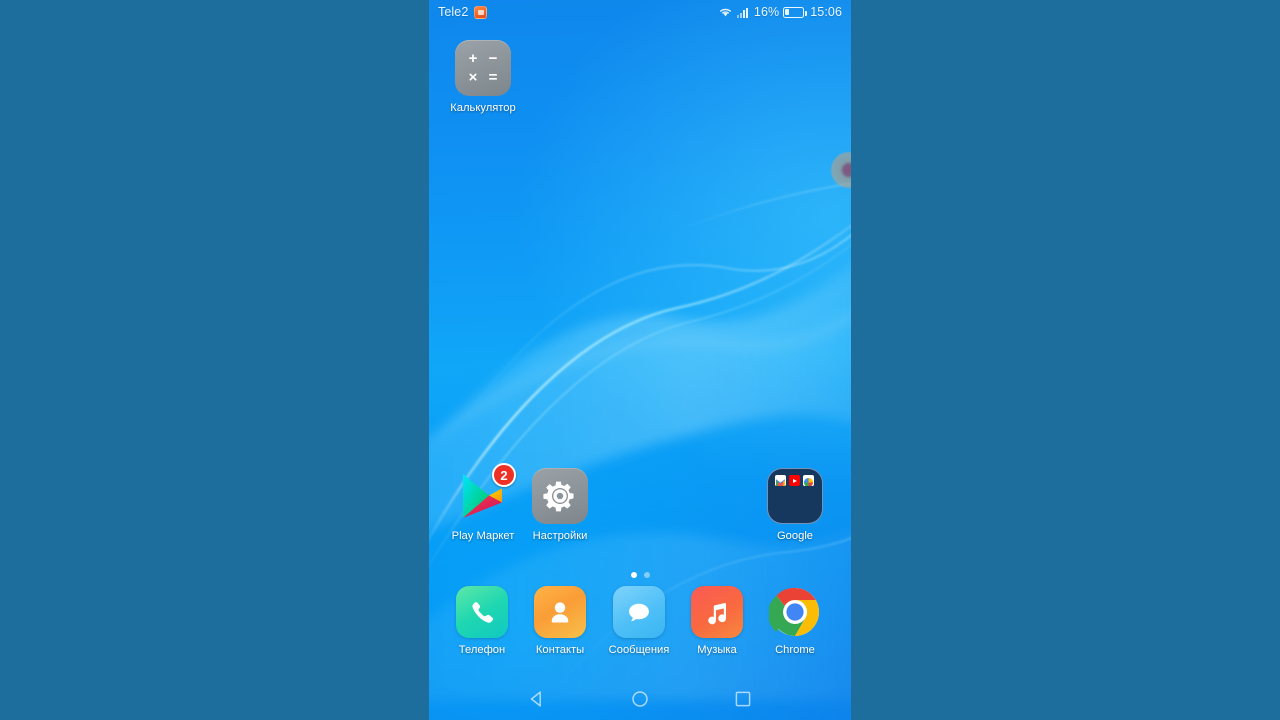 This screenshot has width=1280, height=720. I want to click on dock-item-contacts: Контакты, so click(560, 621).